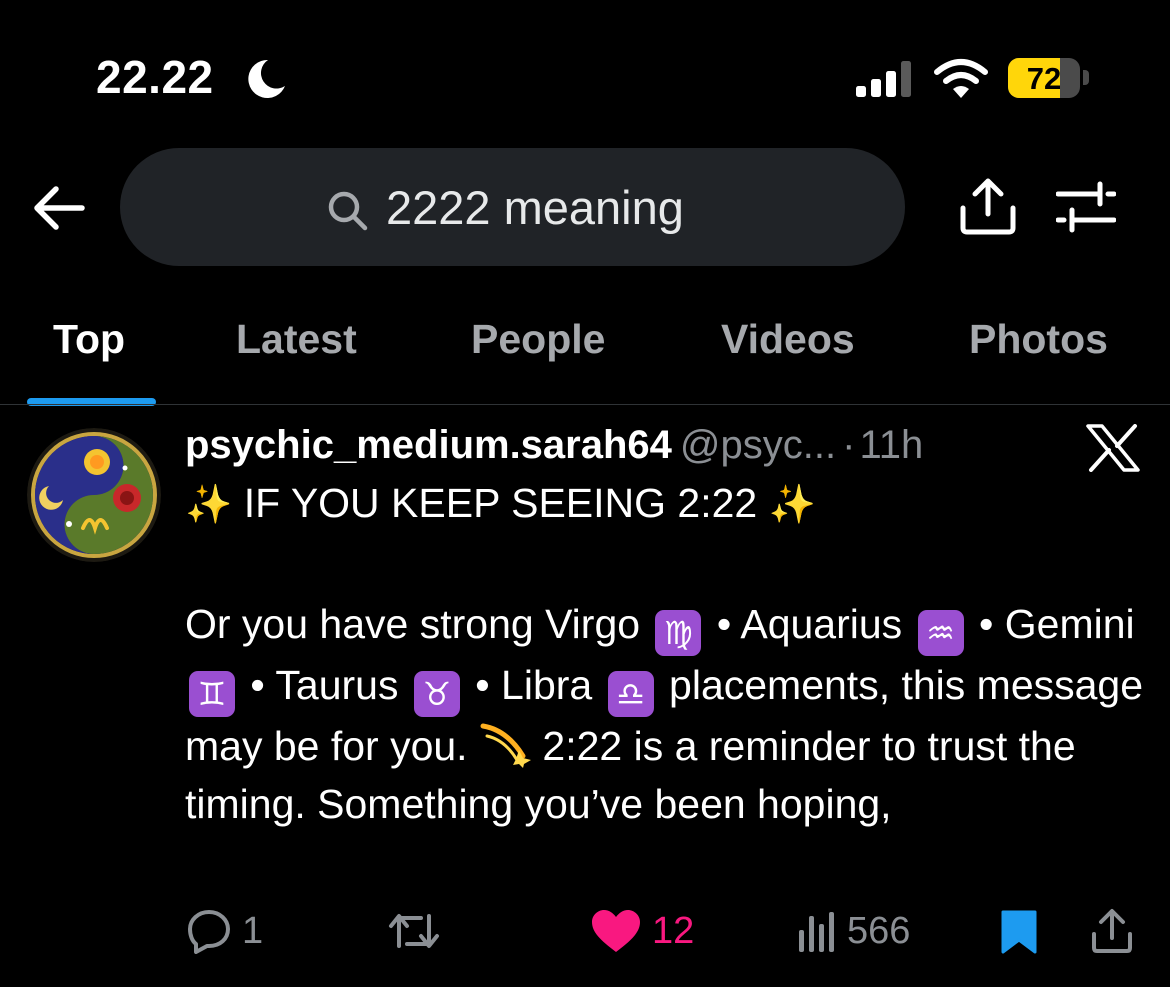  I want to click on aquarius-icon: ♒, so click(940, 633).